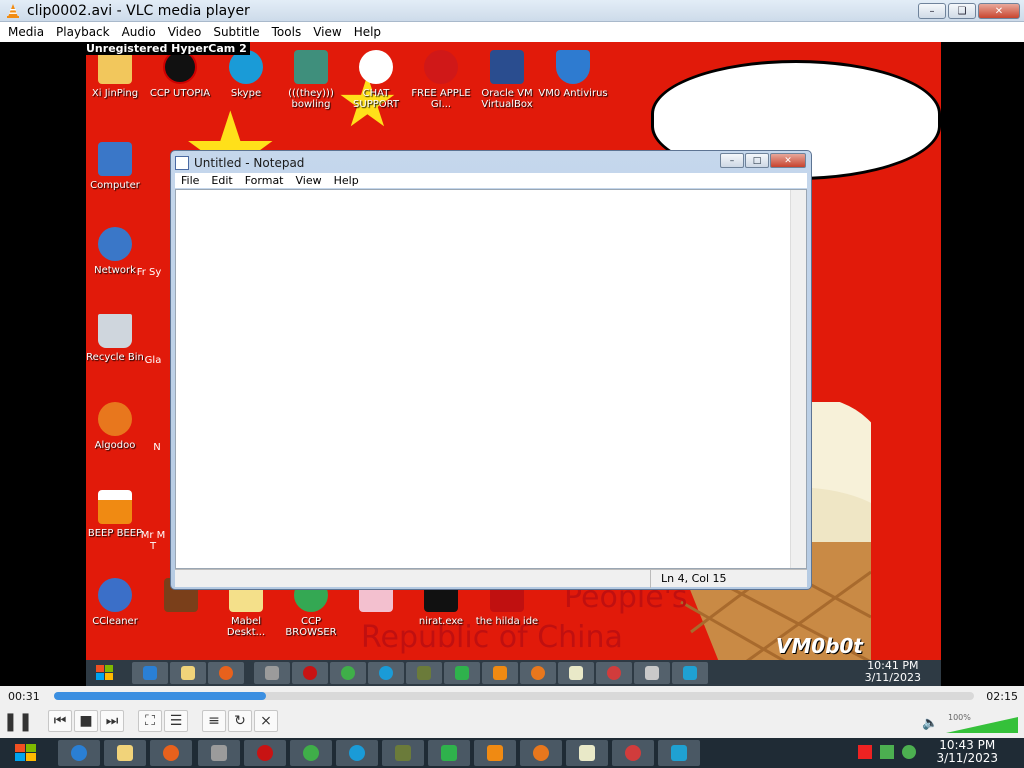  What do you see at coordinates (309, 180) in the screenshot?
I see `notepad-menu-view: View` at bounding box center [309, 180].